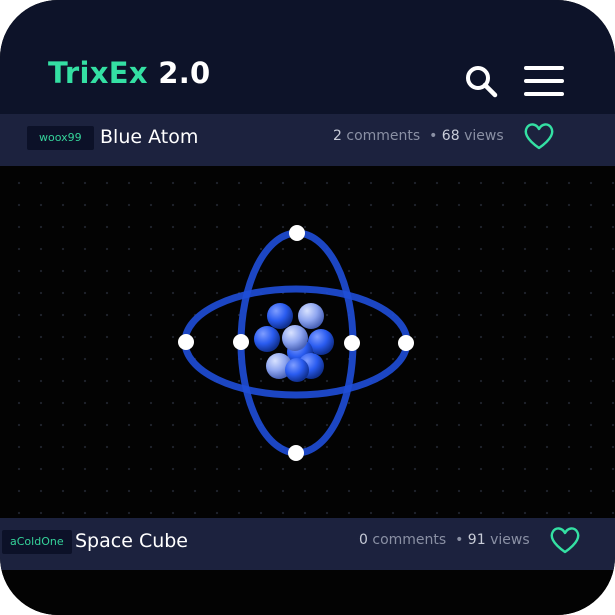 The width and height of the screenshot is (615, 615). I want to click on atom-illustration, so click(296, 343).